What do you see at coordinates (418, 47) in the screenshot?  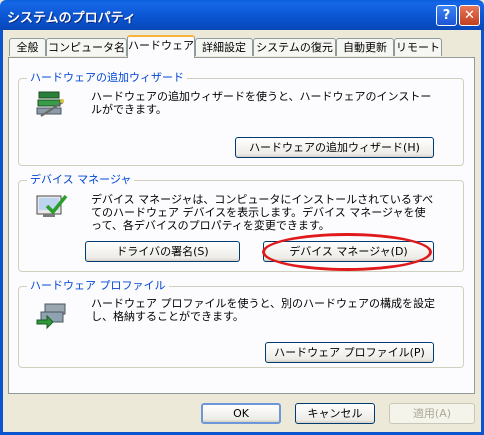 I see `tab-remote: リモート` at bounding box center [418, 47].